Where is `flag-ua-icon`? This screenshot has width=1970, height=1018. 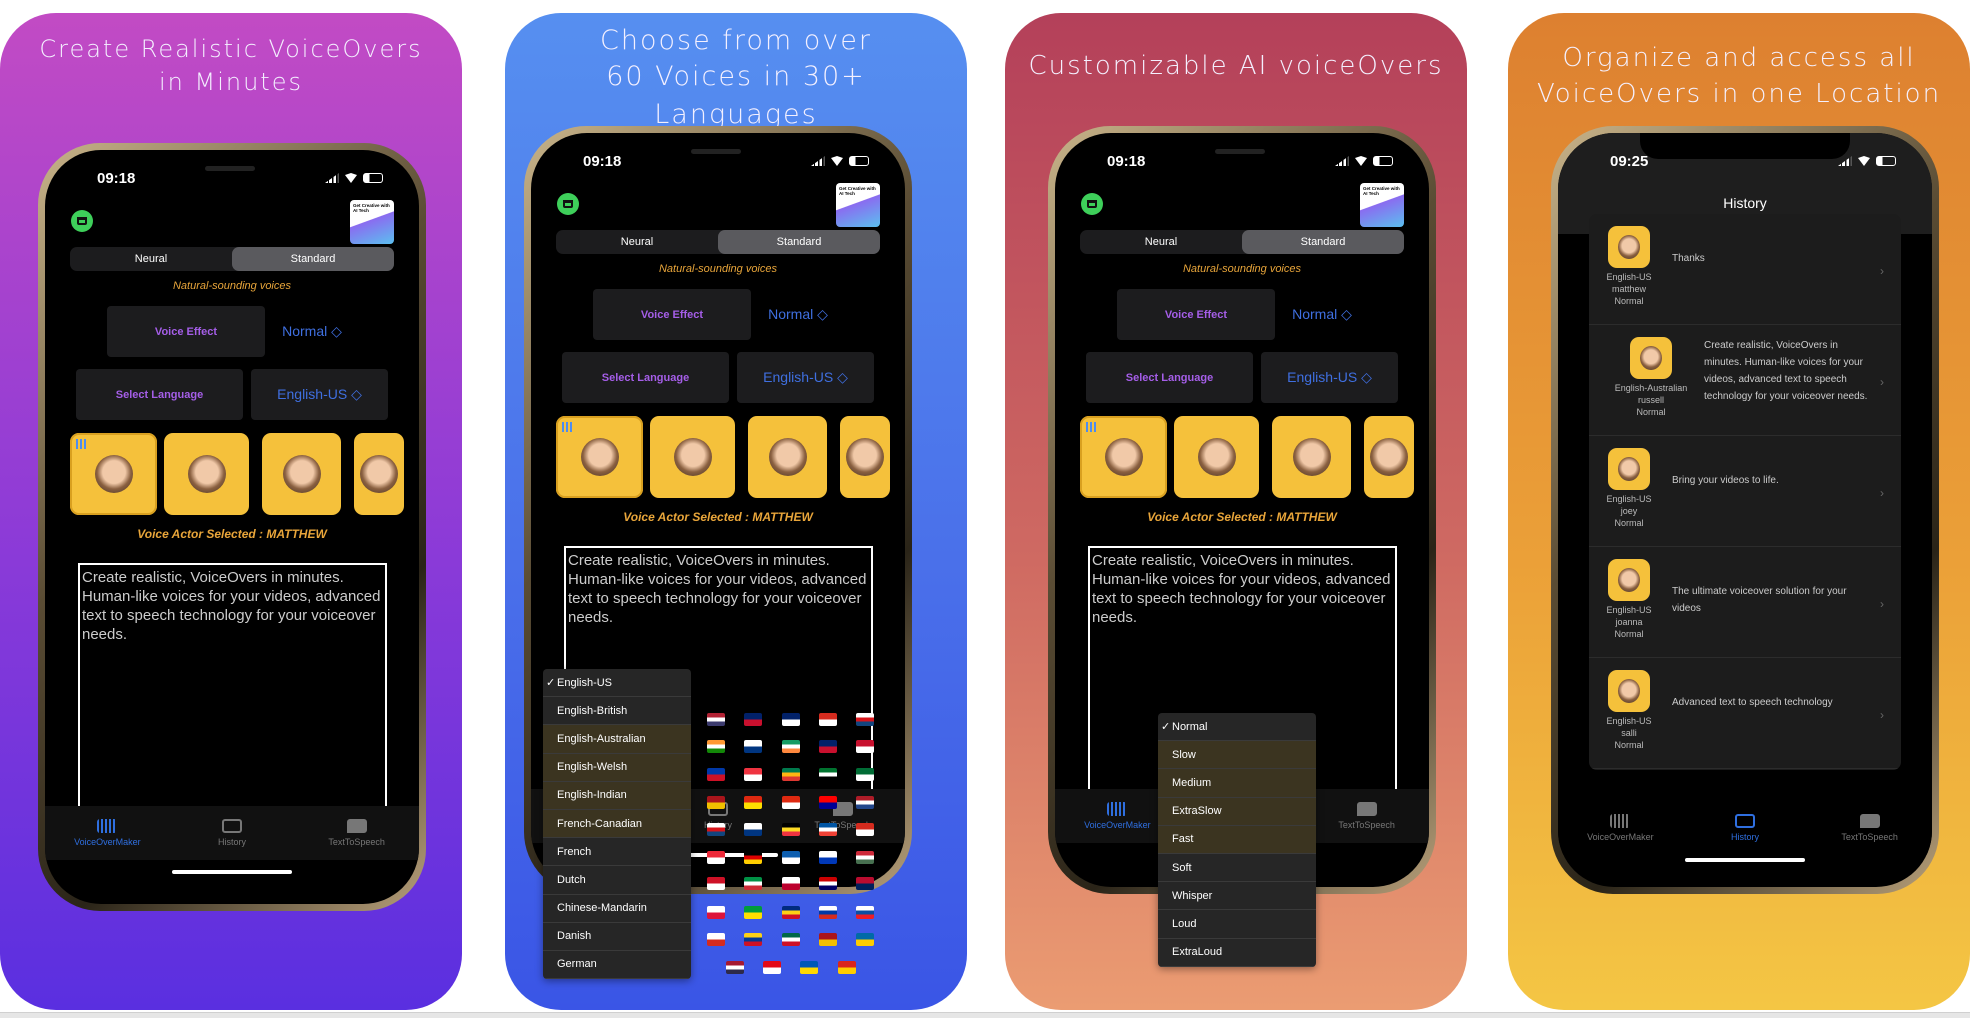 flag-ua-icon is located at coordinates (809, 967).